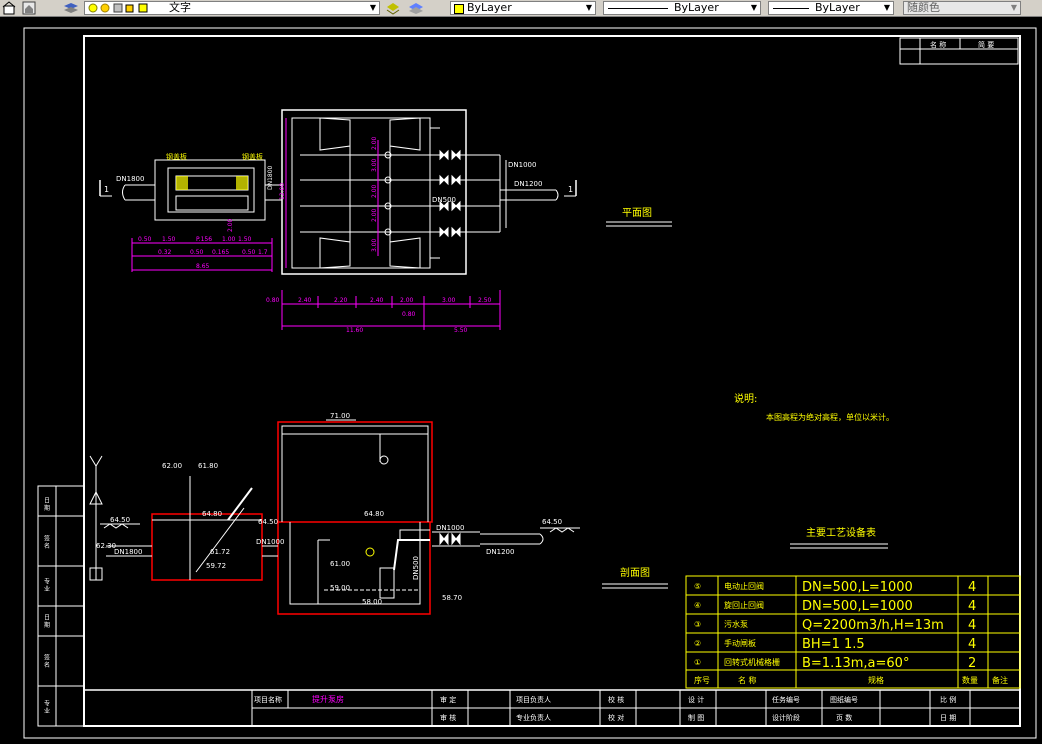 The image size is (1042, 744). What do you see at coordinates (841, 532) in the screenshot?
I see `equipment-title: 主要工艺设备表` at bounding box center [841, 532].